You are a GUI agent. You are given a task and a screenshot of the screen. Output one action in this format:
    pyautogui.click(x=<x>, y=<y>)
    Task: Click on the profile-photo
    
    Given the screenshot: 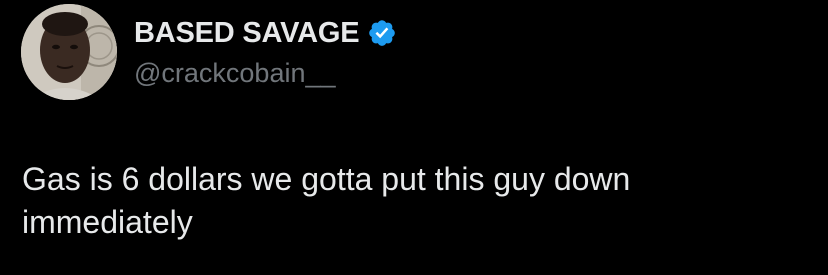 What is the action you would take?
    pyautogui.click(x=69, y=52)
    